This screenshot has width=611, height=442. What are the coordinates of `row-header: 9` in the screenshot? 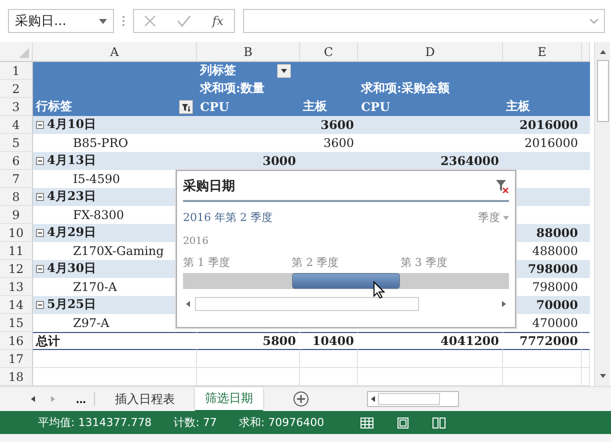 It's located at (16, 215).